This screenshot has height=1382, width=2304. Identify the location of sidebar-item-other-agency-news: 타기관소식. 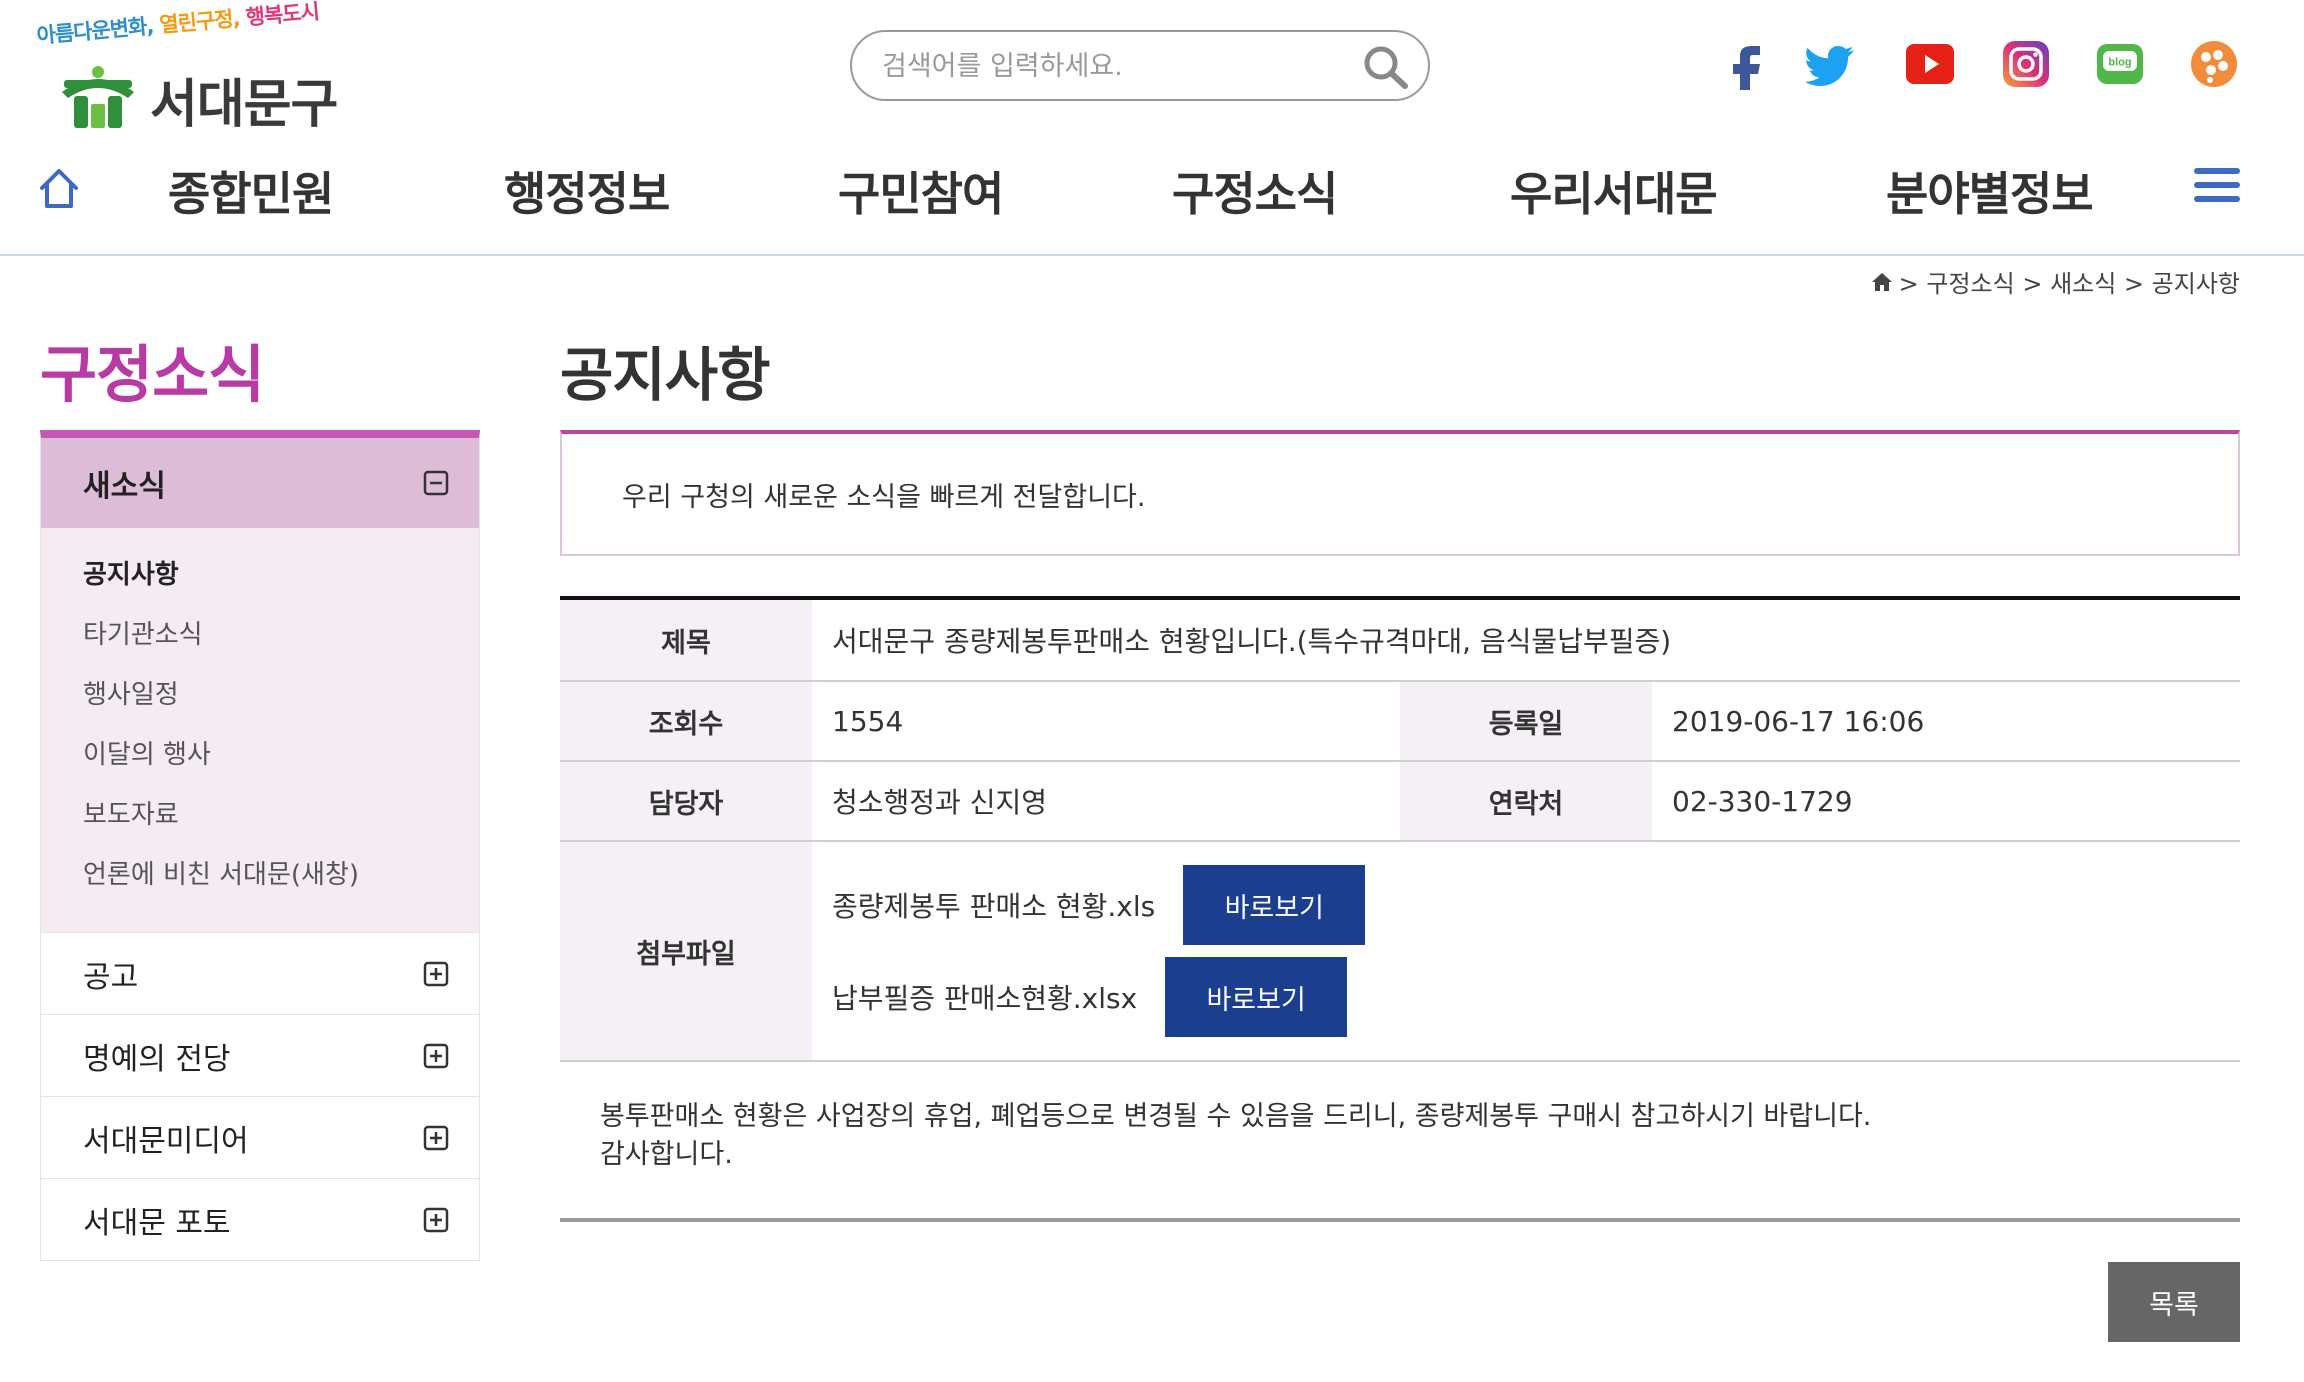
(281, 640).